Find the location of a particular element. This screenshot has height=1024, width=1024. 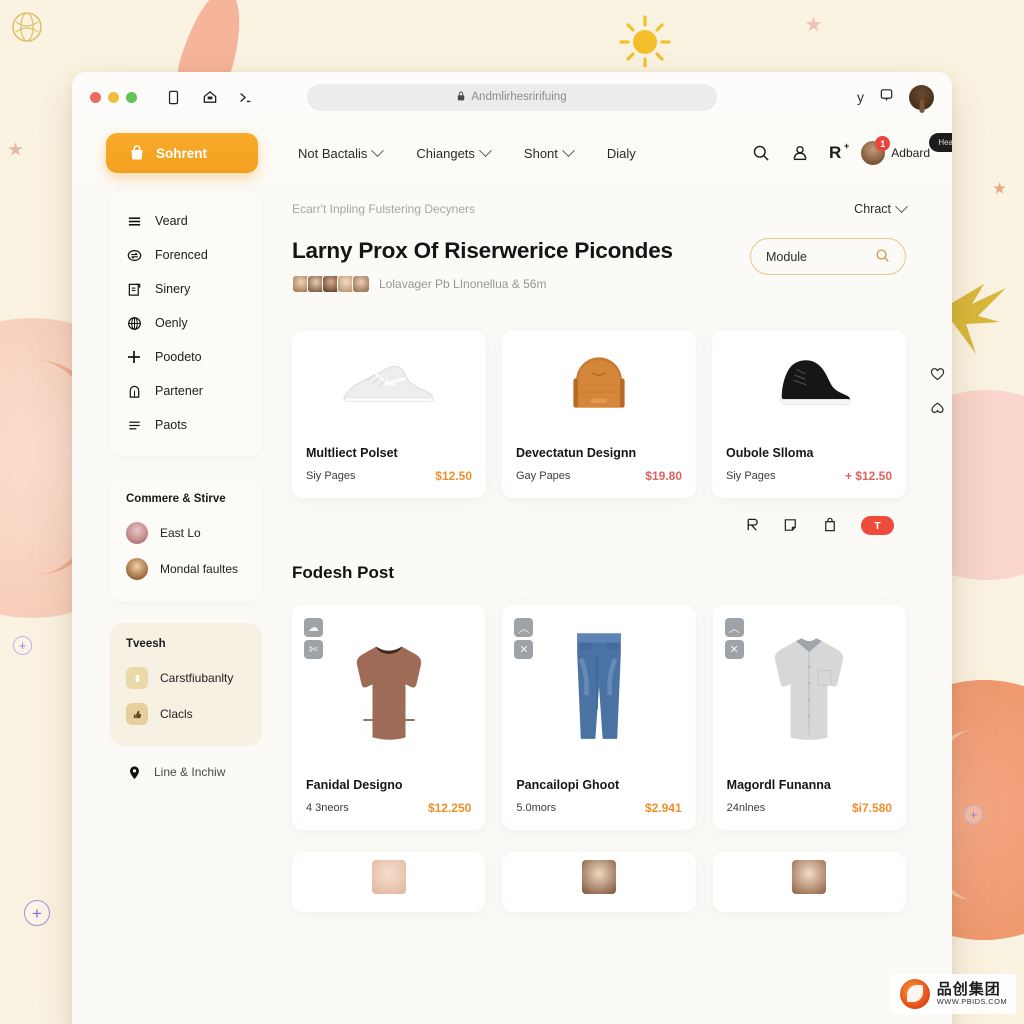

sidebar-item-label: Oenly is located at coordinates (171, 323).